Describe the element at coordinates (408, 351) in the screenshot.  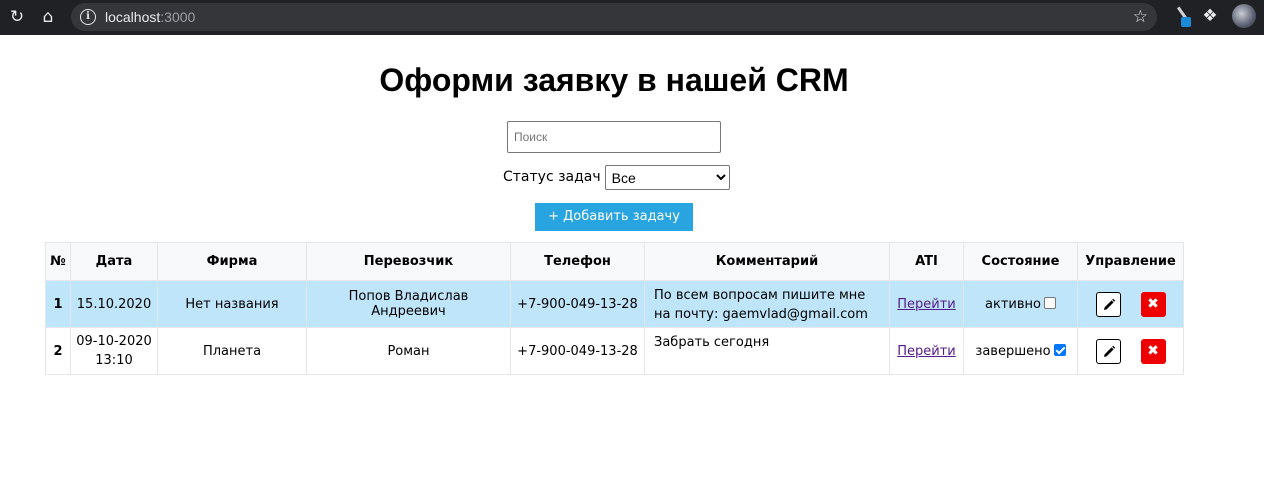
I see `row-carrier: Роман` at that location.